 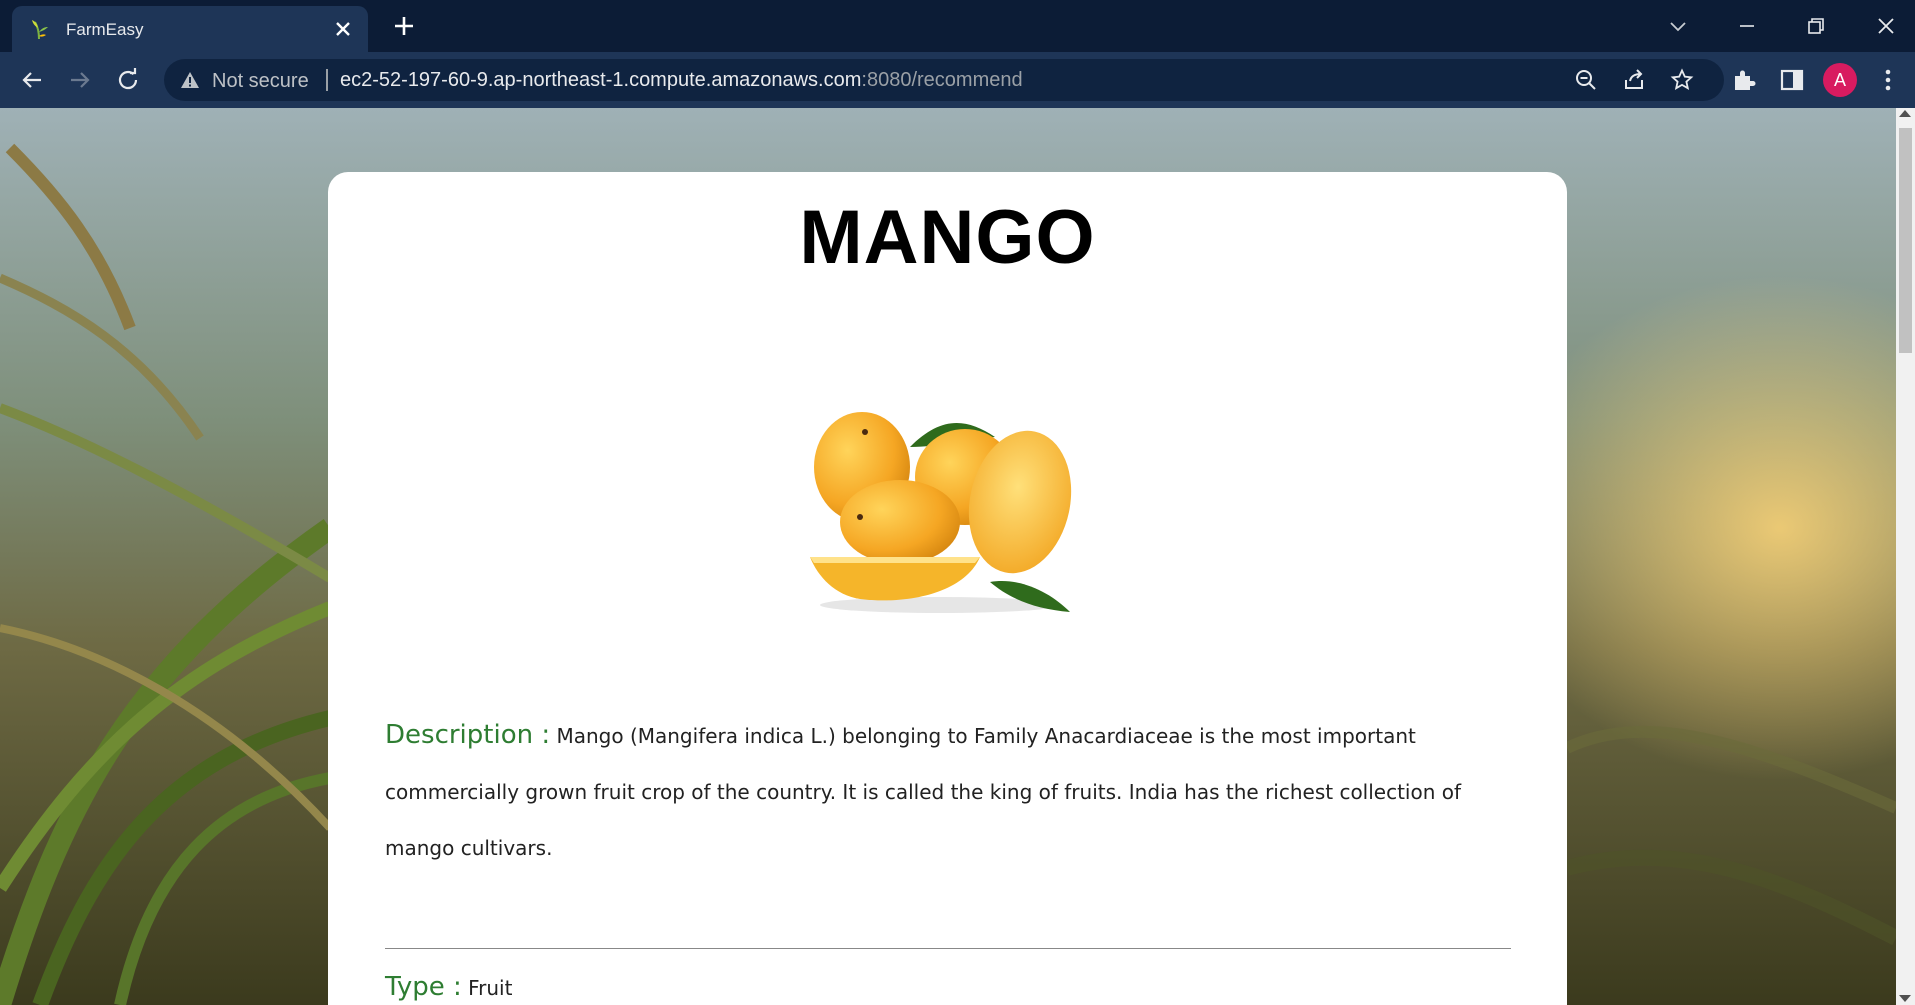 What do you see at coordinates (1886, 26) in the screenshot?
I see `window-close-icon` at bounding box center [1886, 26].